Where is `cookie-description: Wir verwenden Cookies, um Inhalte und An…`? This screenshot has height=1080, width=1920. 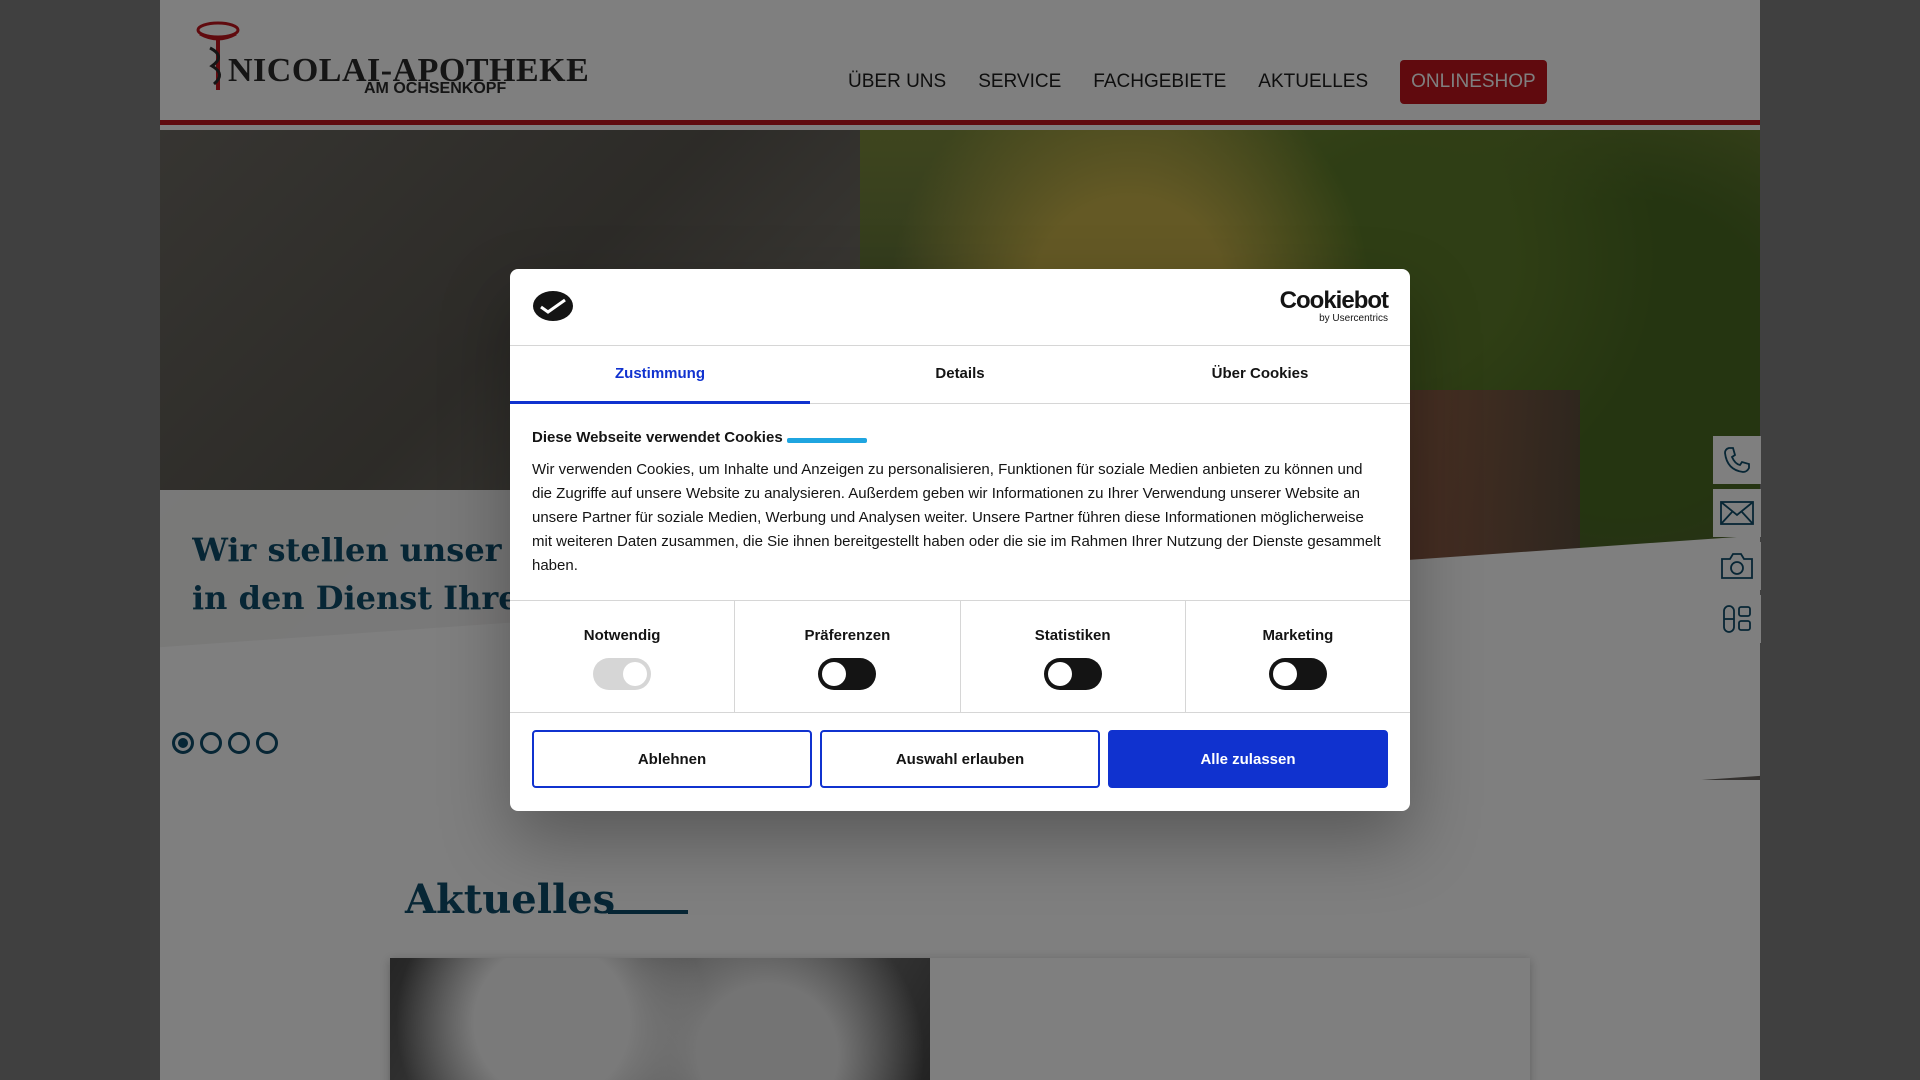
cookie-description: Wir verwenden Cookies, um Inhalte und An… is located at coordinates (956, 517).